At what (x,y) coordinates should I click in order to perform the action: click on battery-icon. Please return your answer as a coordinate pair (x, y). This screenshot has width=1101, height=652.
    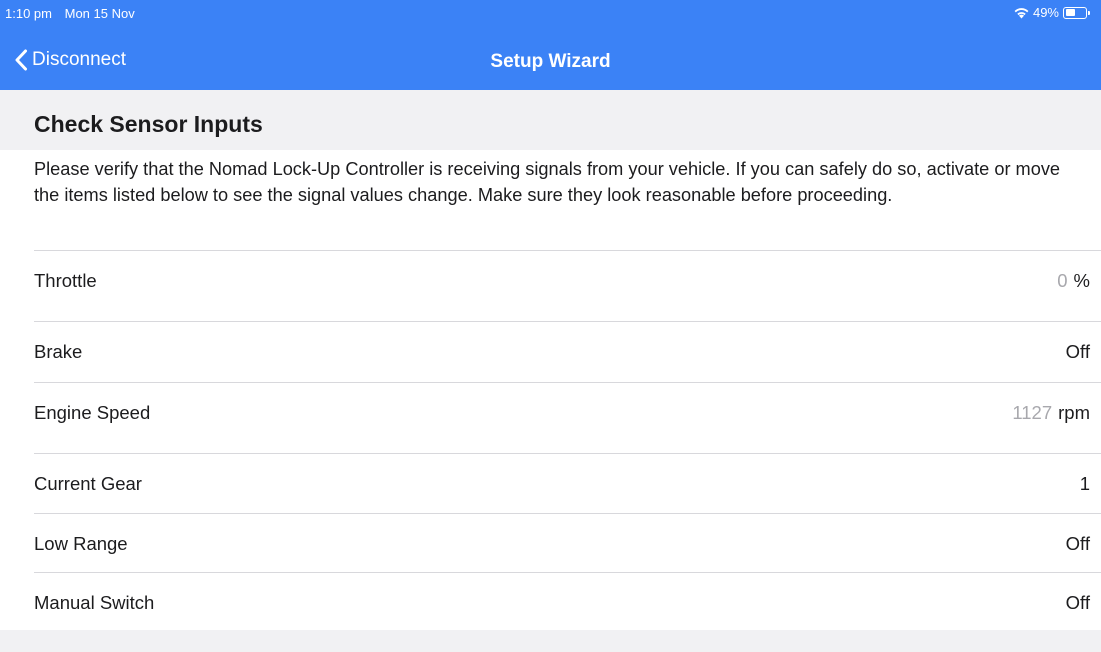
    Looking at the image, I should click on (1076, 12).